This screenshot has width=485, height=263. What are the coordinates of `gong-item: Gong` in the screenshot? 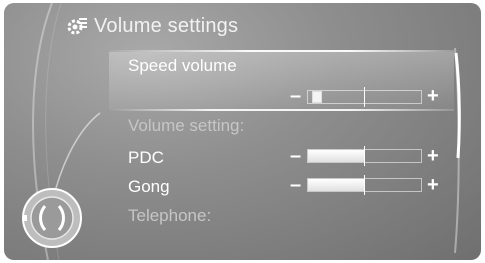 It's located at (149, 187).